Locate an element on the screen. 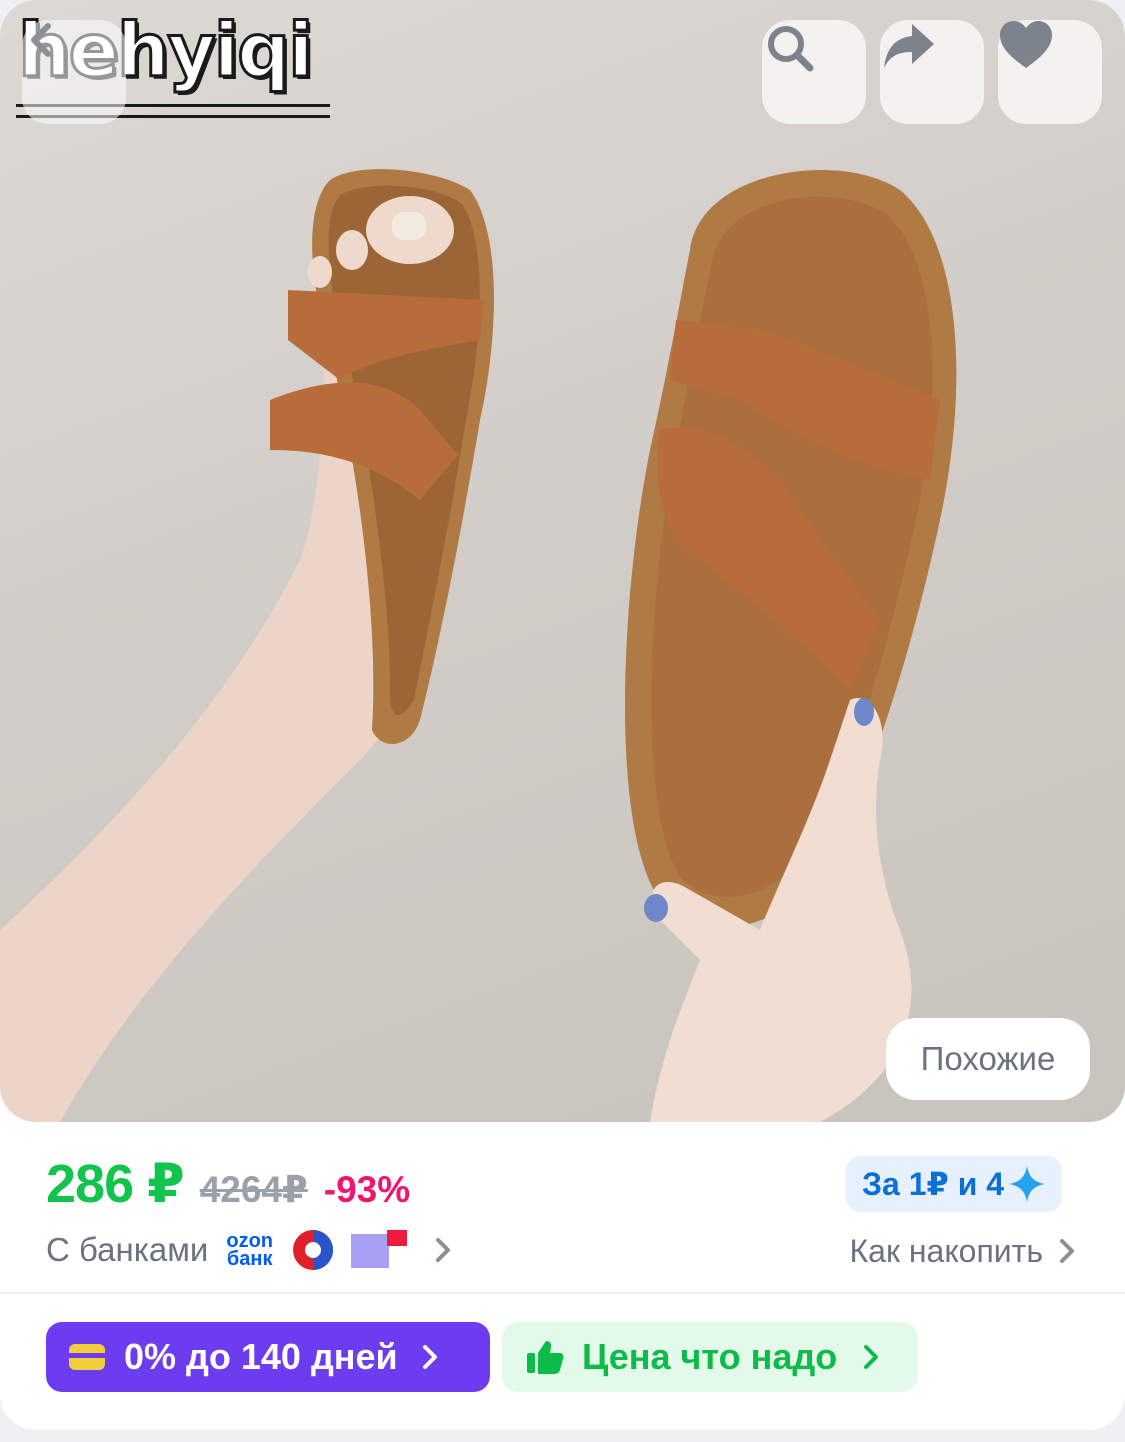 The height and width of the screenshot is (1442, 1125). old-price: 4264₽ is located at coordinates (253, 1189).